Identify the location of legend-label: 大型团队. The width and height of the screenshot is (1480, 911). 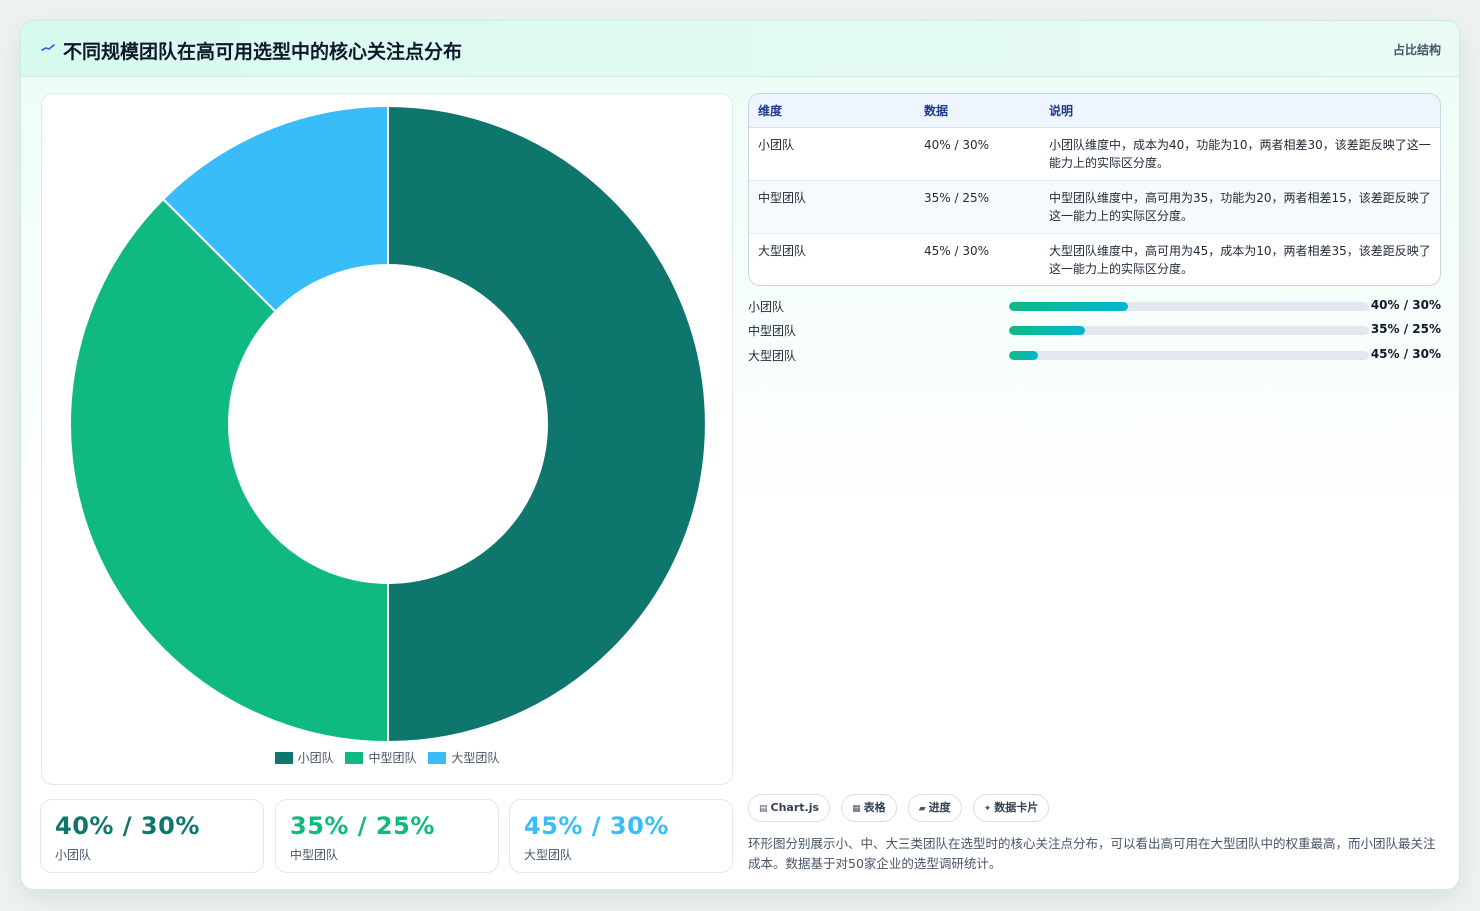
(475, 758).